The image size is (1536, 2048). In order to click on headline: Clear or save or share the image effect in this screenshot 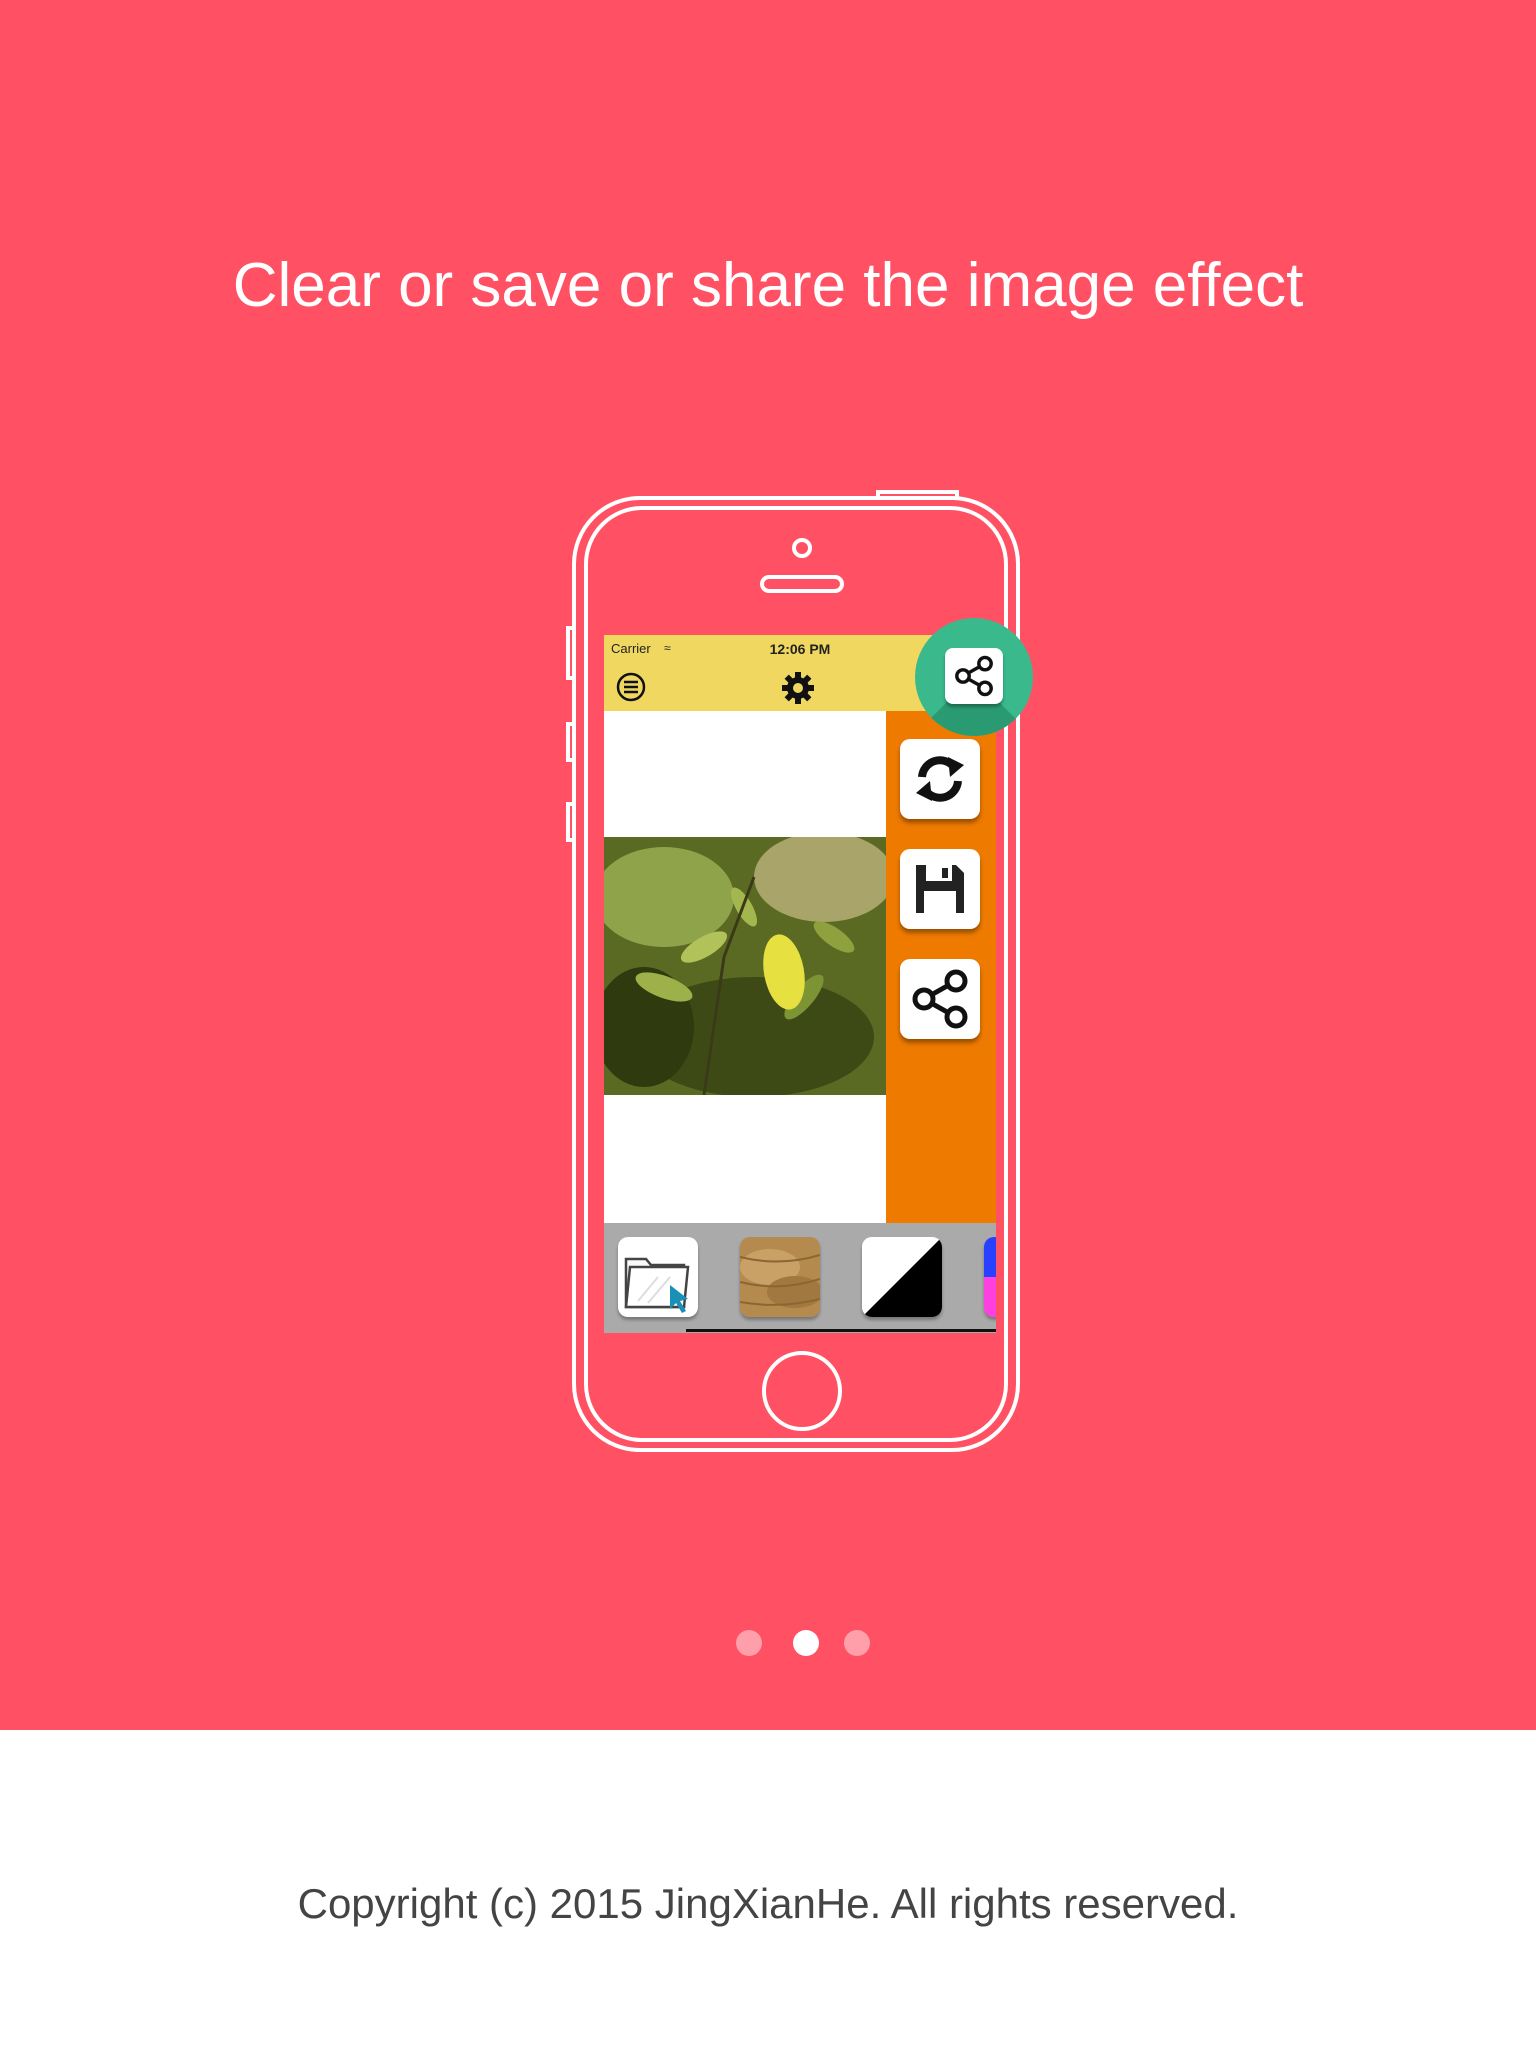, I will do `click(768, 285)`.